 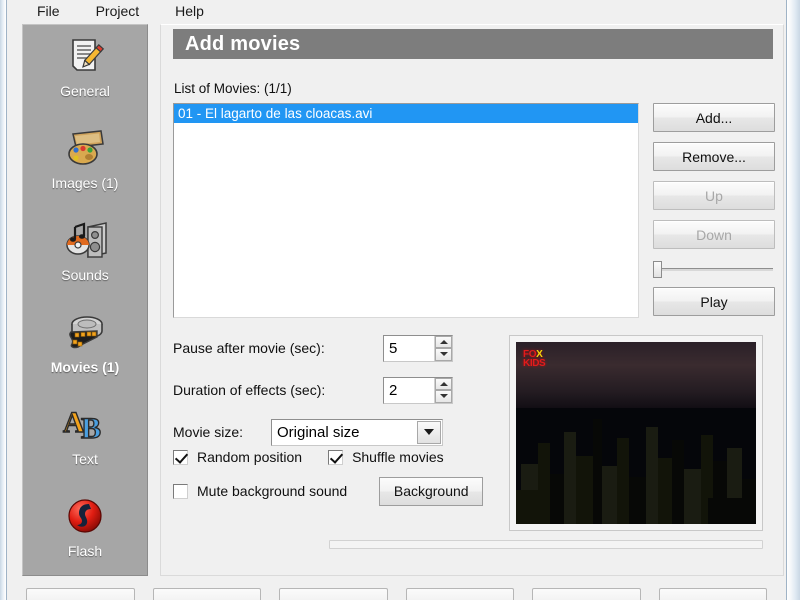 I want to click on sidebar-item-label: Sounds, so click(x=85, y=275).